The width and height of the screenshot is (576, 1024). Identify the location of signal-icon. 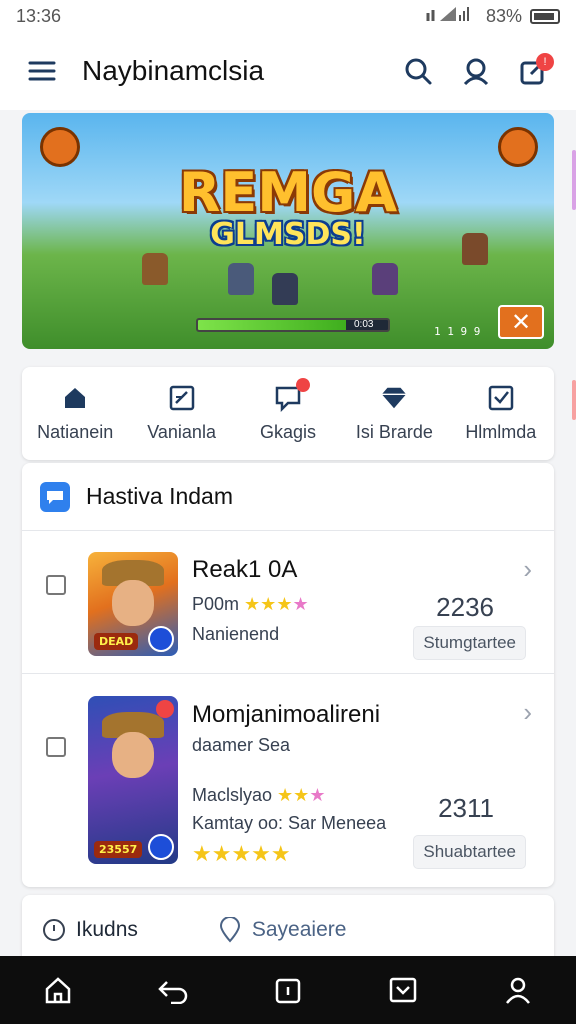
(452, 16).